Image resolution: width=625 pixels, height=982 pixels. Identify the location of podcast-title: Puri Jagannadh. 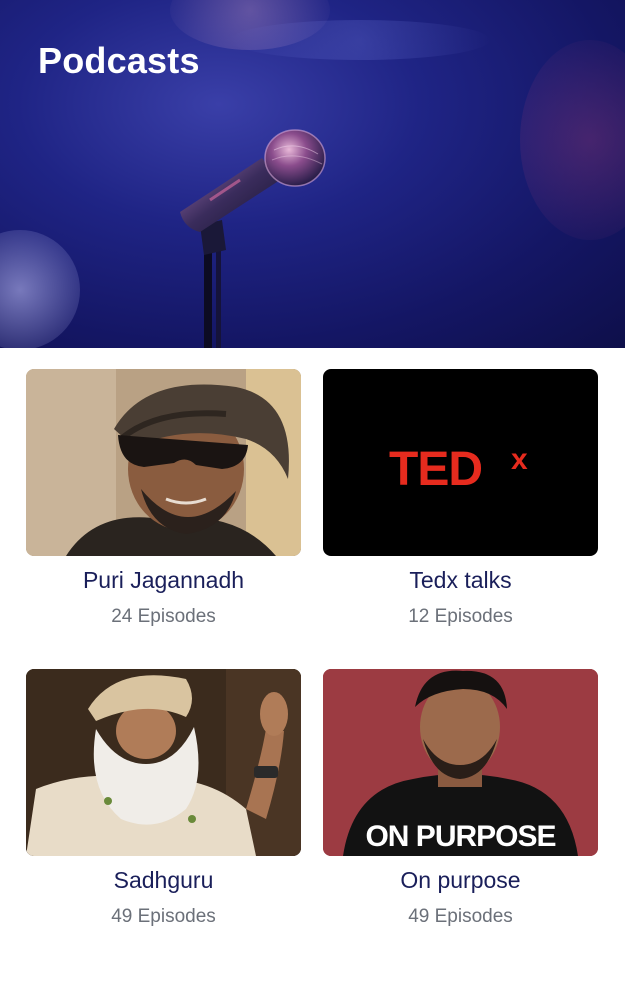
(163, 580).